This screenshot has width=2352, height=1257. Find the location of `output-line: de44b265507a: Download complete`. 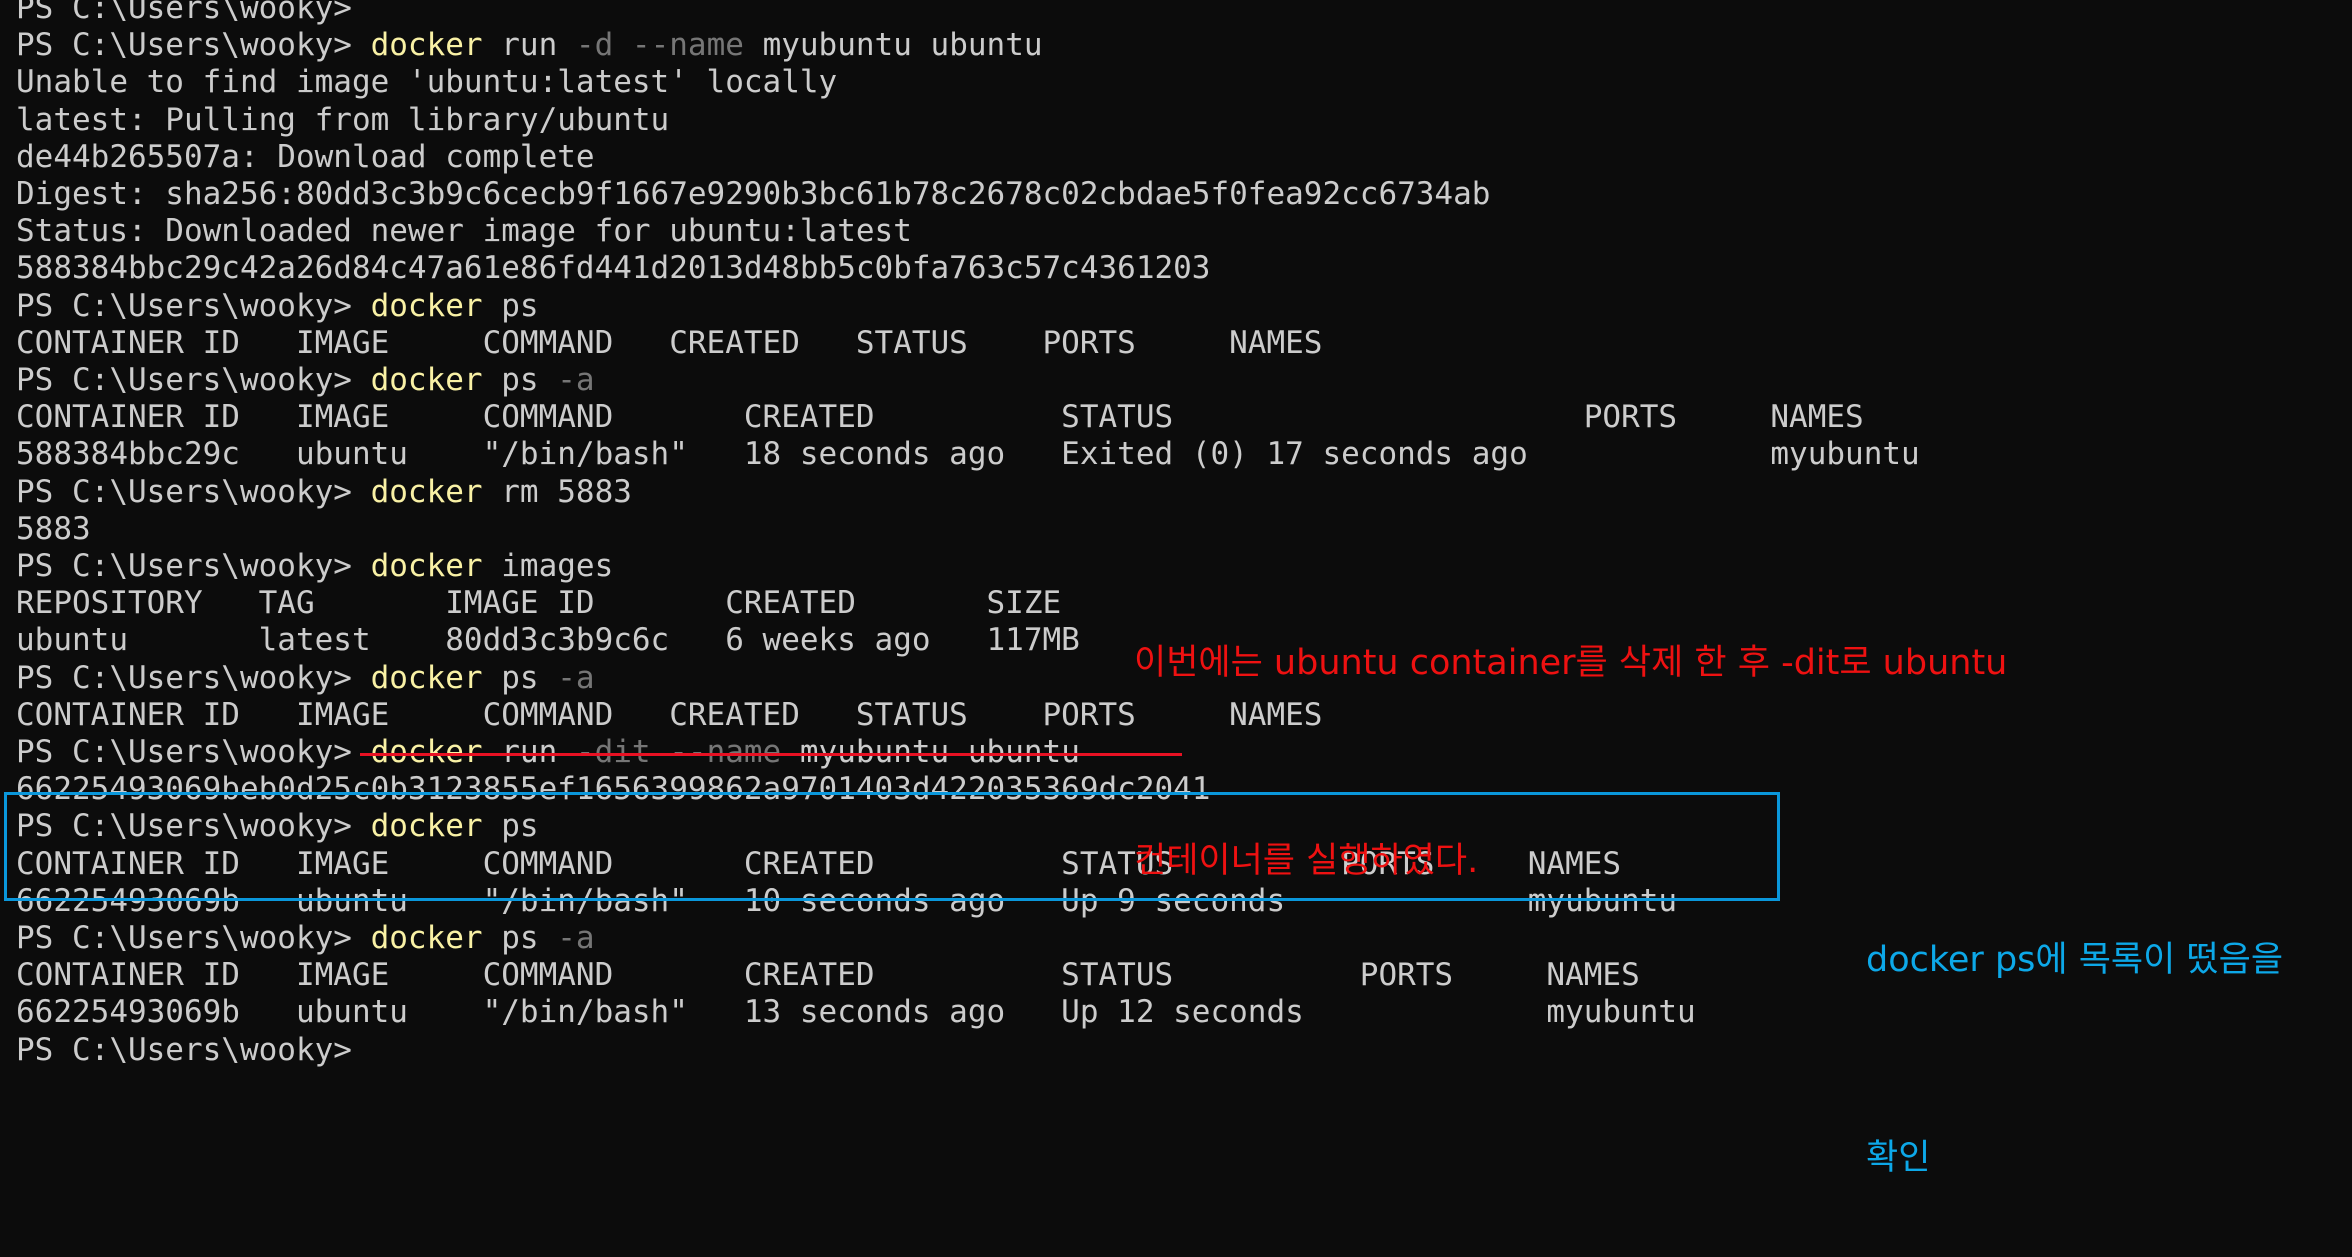

output-line: de44b265507a: Download complete is located at coordinates (305, 156).